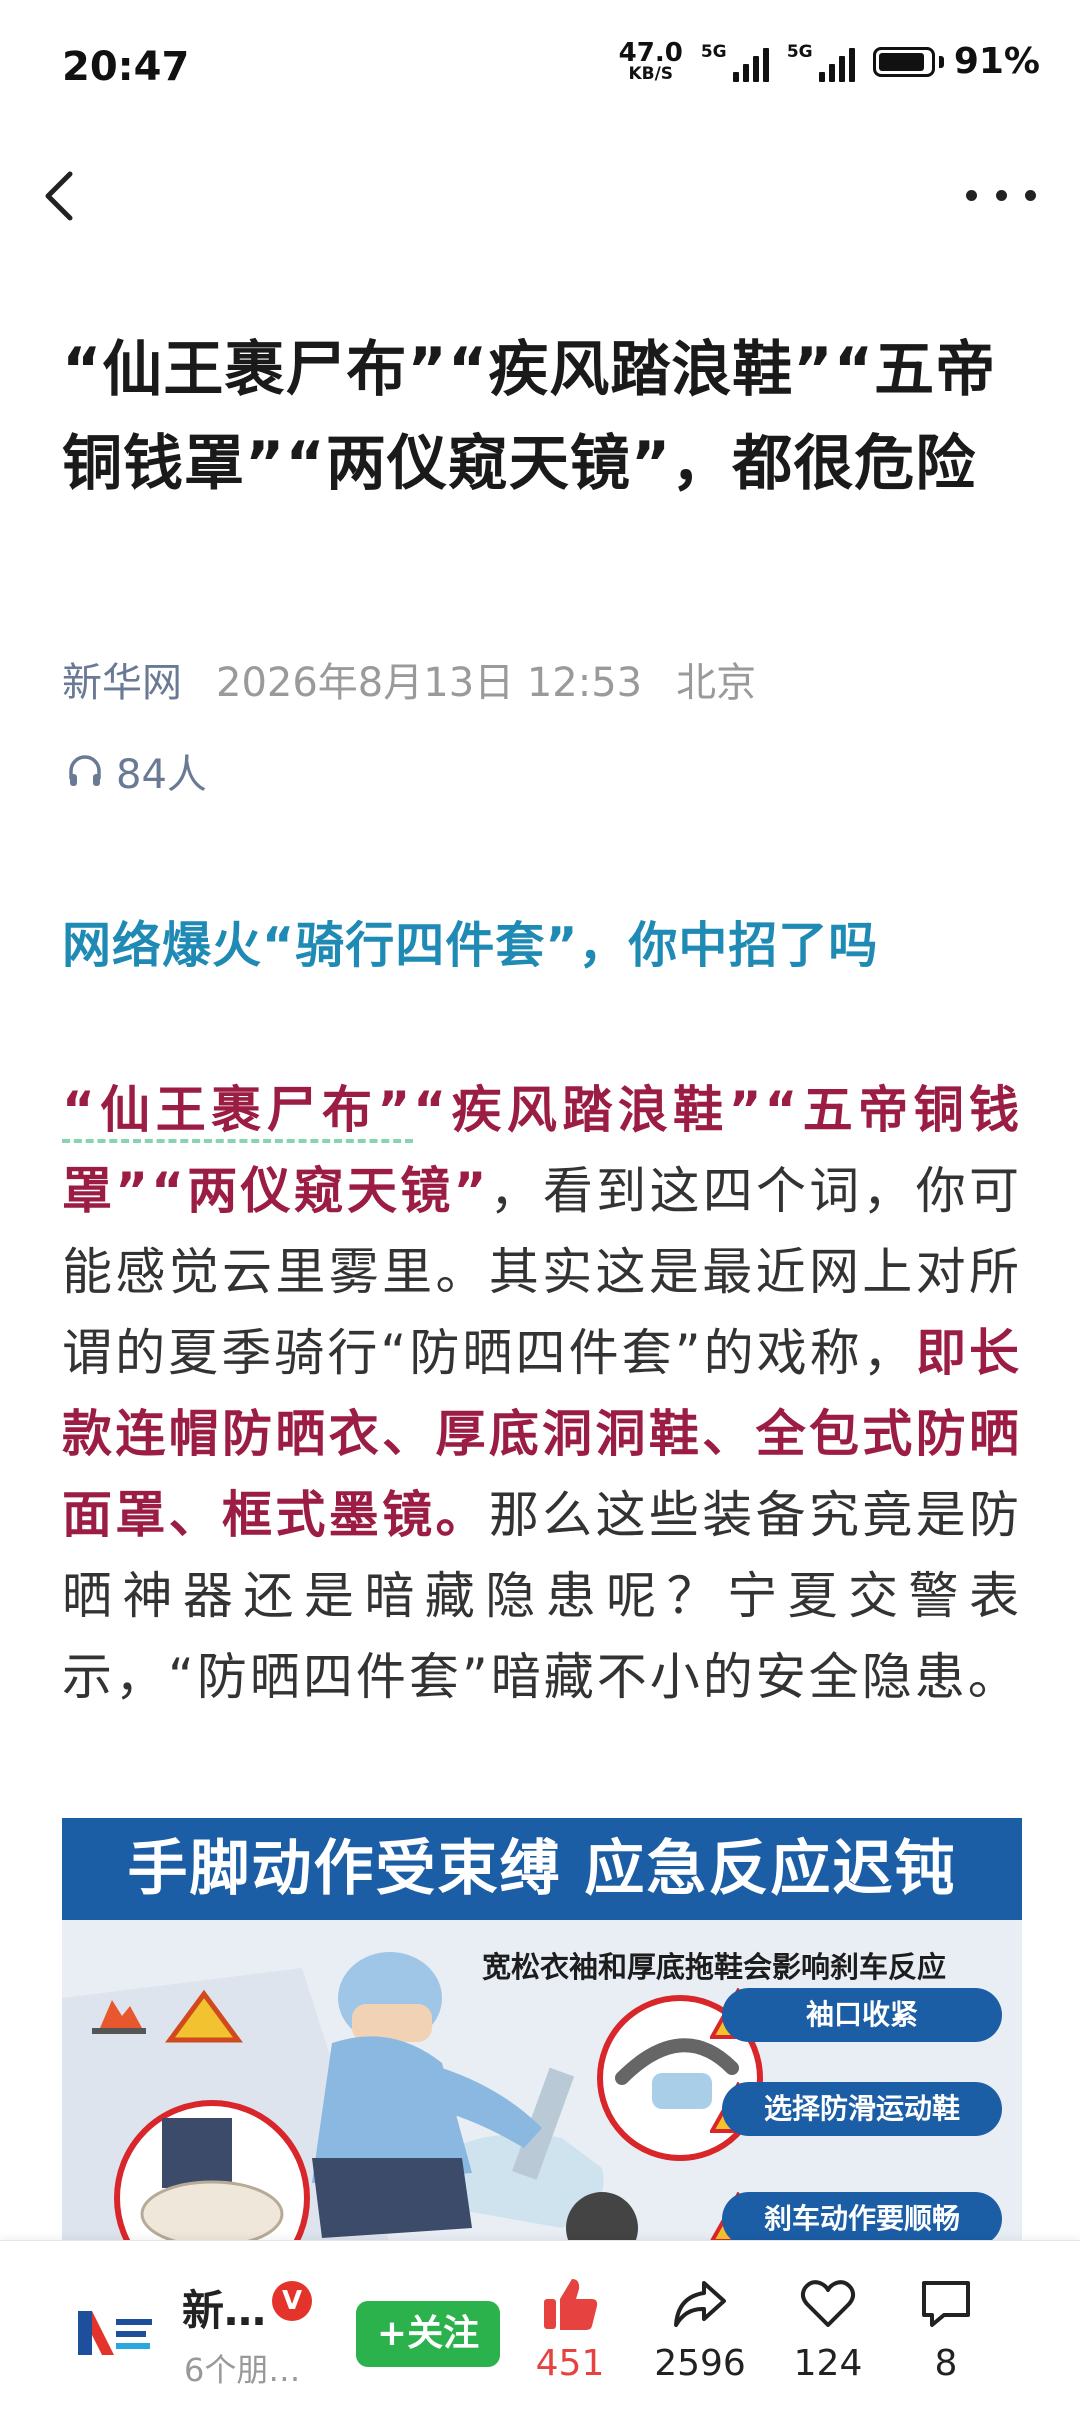 This screenshot has height=2413, width=1080. Describe the element at coordinates (946, 2363) in the screenshot. I see `comment-count: 8` at that location.